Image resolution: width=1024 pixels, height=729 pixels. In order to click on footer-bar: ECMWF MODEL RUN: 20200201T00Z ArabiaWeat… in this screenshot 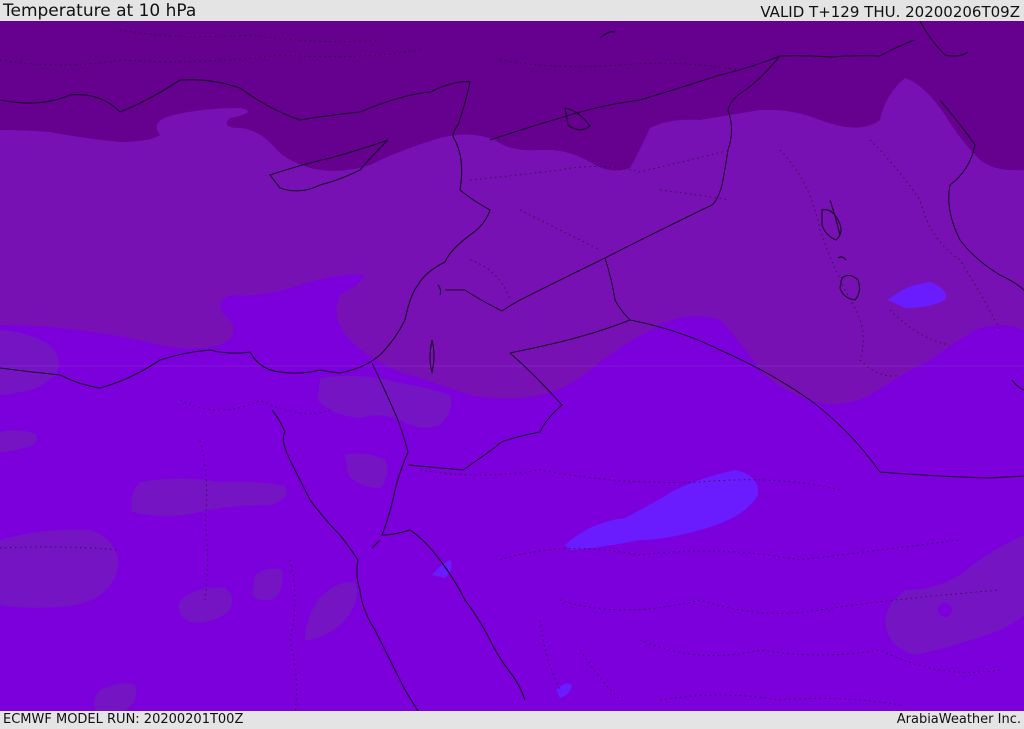, I will do `click(512, 720)`.